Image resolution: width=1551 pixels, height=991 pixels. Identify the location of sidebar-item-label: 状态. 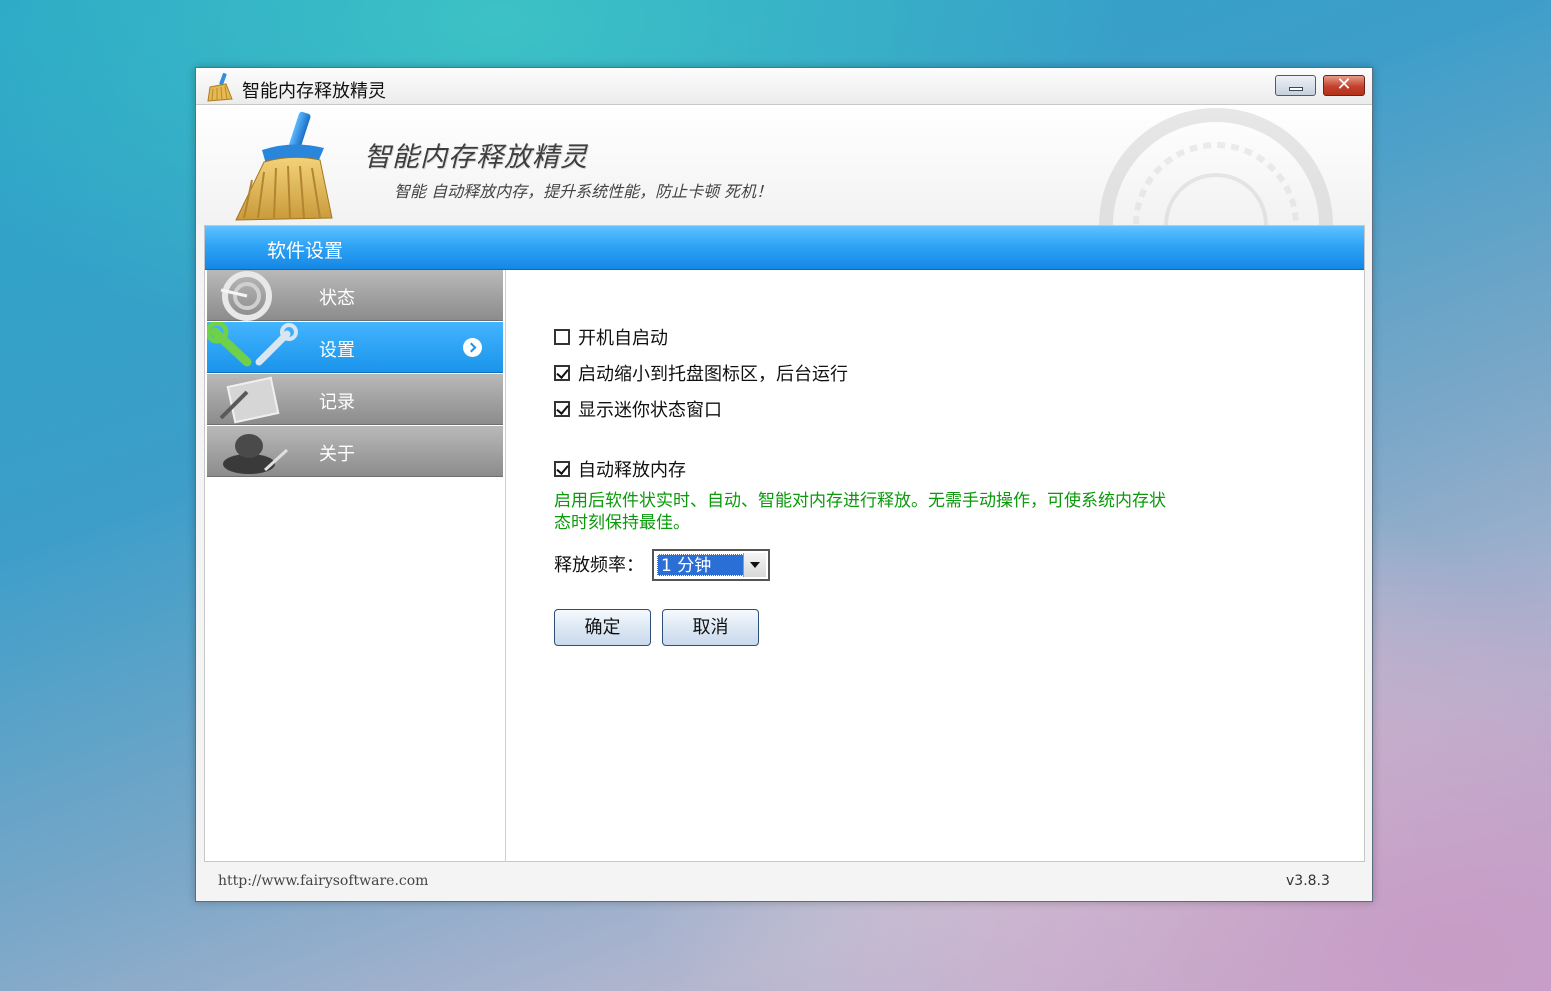
(337, 298).